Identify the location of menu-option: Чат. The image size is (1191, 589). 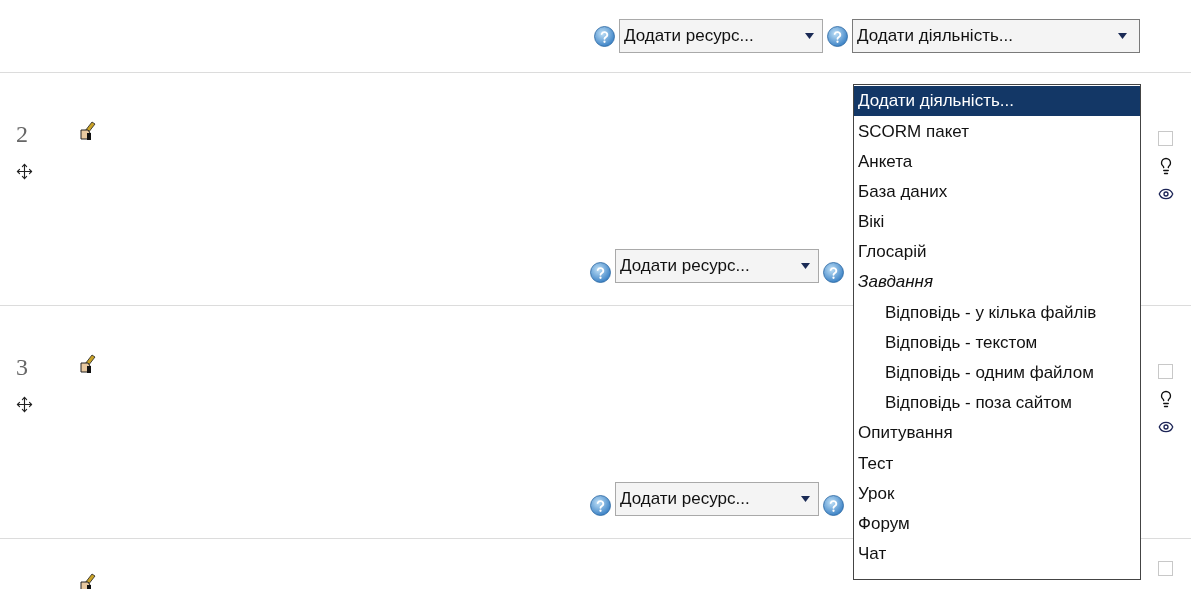
(997, 553).